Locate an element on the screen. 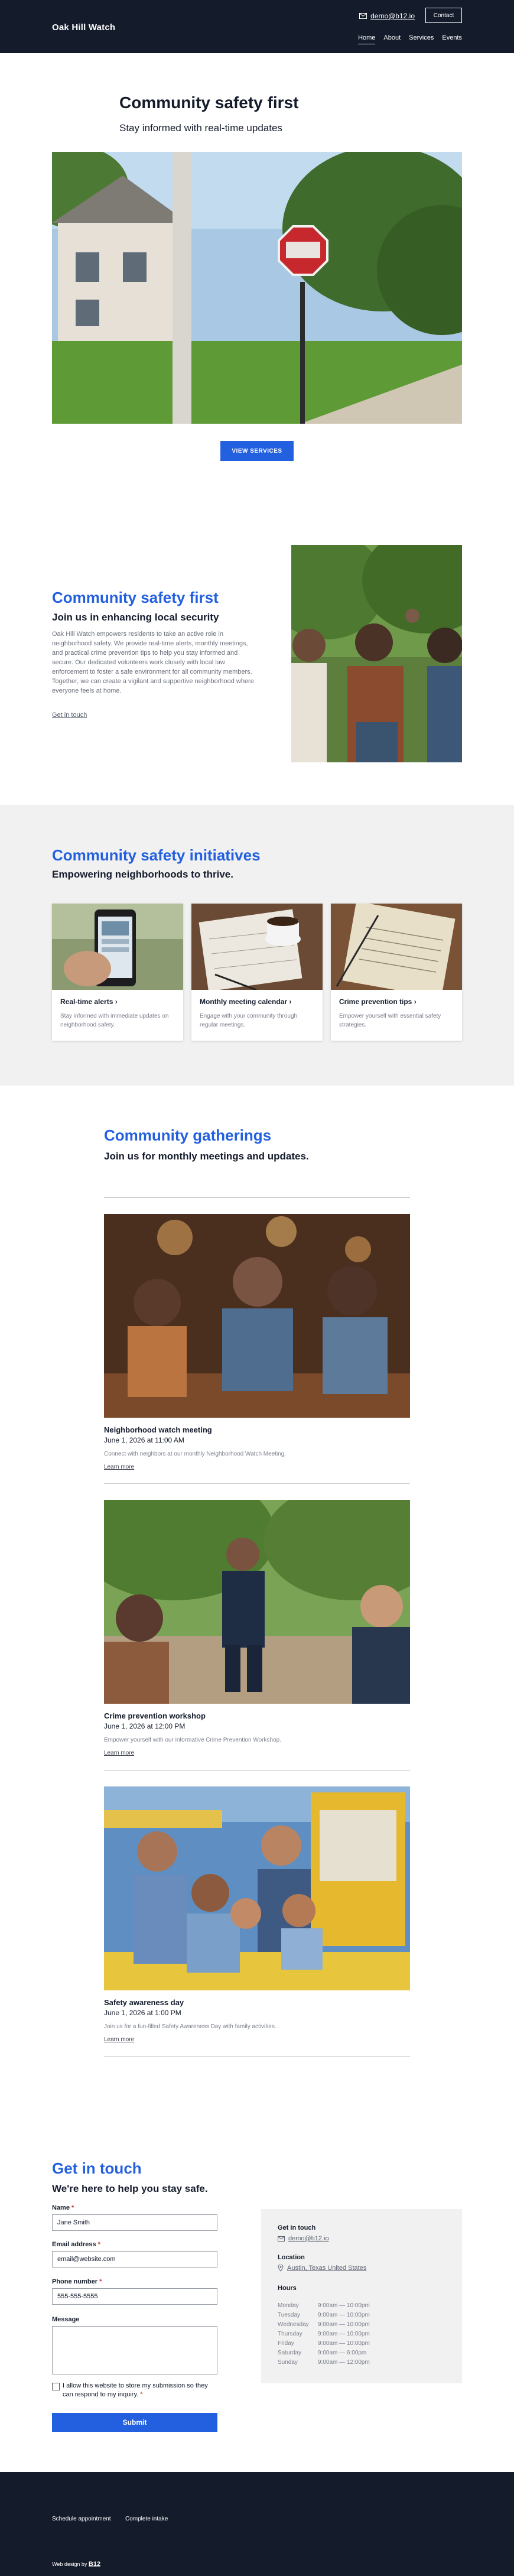 This screenshot has height=2576, width=514. name-label: Name * is located at coordinates (63, 2207).